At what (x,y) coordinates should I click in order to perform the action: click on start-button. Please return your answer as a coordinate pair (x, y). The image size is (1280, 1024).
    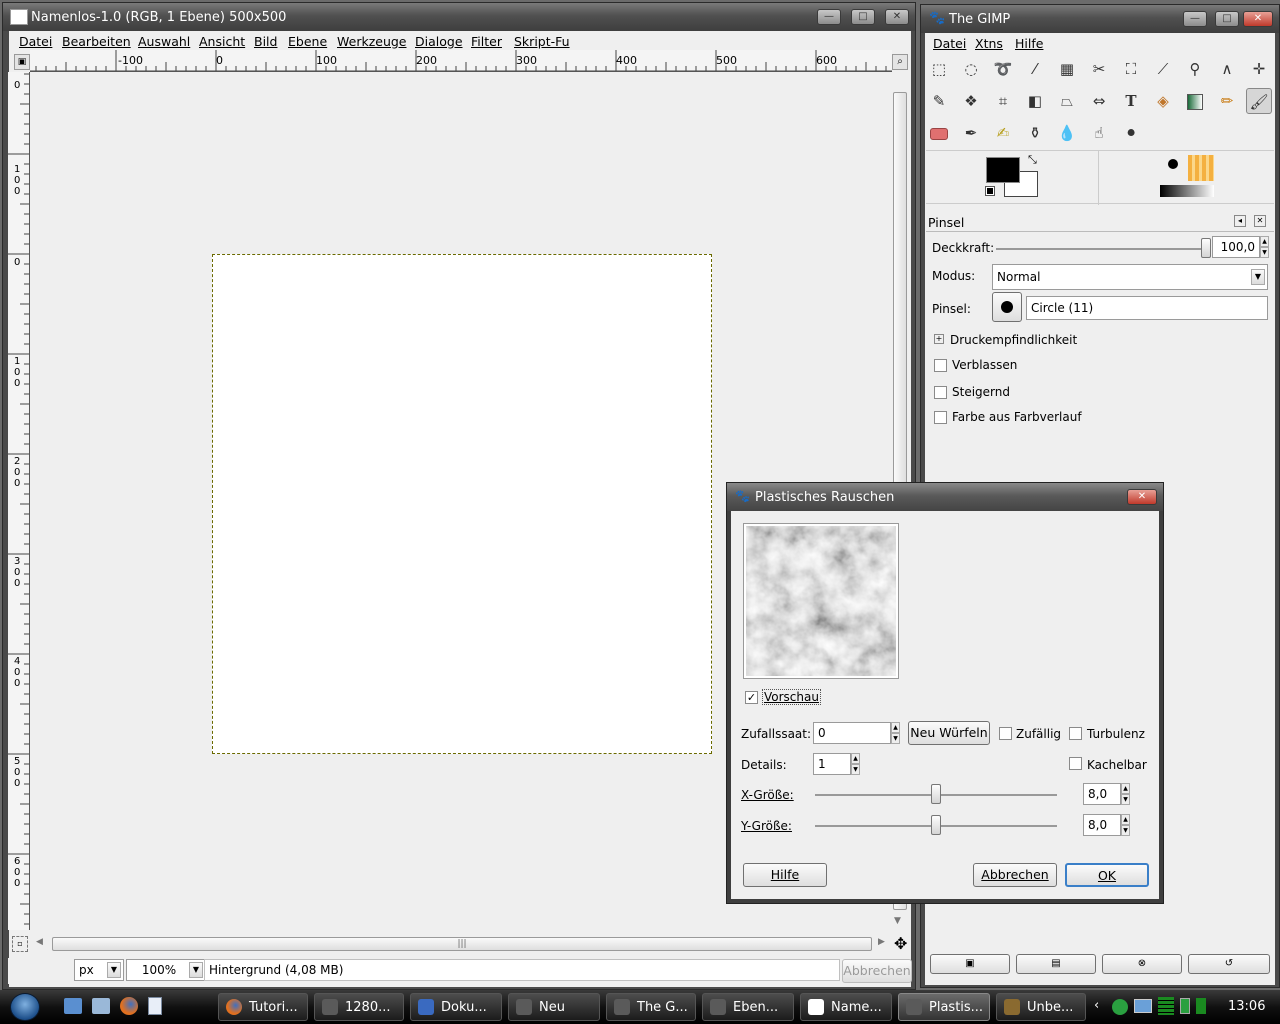
    Looking at the image, I should click on (25, 1007).